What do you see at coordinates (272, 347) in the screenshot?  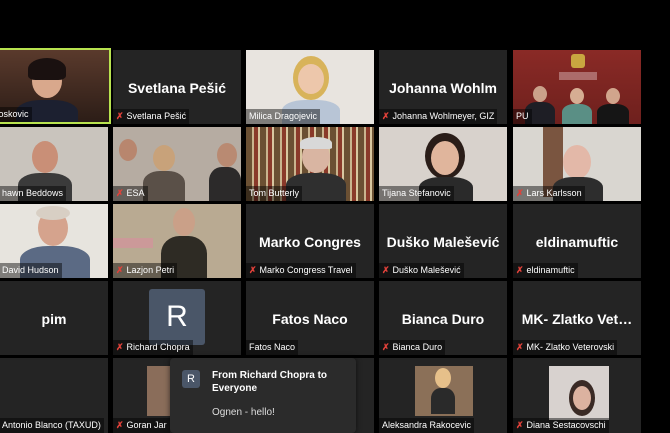 I see `participant-name: Fatos Naco` at bounding box center [272, 347].